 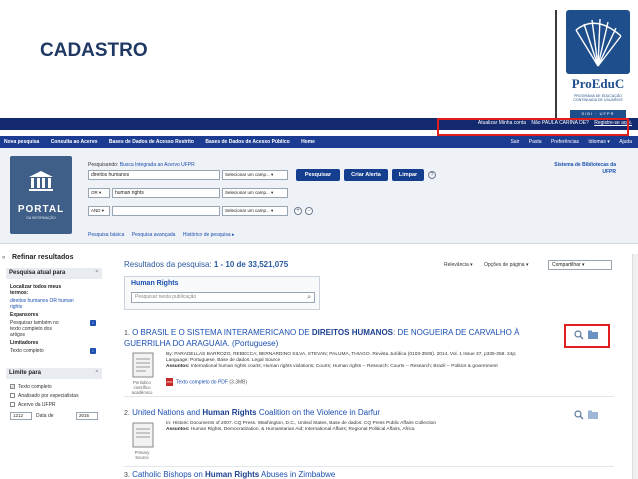 I want to click on add-row-icon: +, so click(x=298, y=211).